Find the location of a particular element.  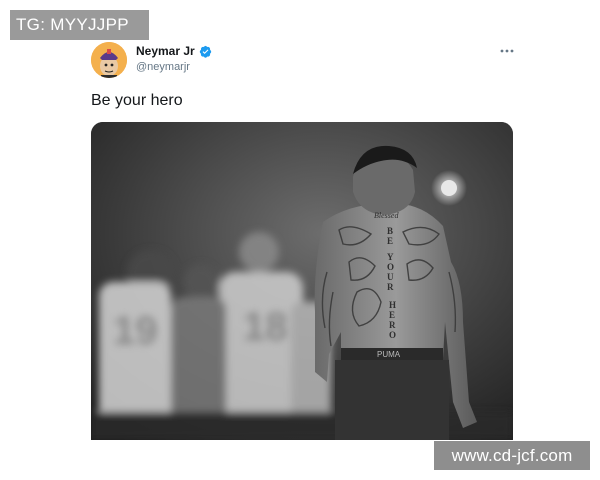

more-horizontal-icon is located at coordinates (507, 51).